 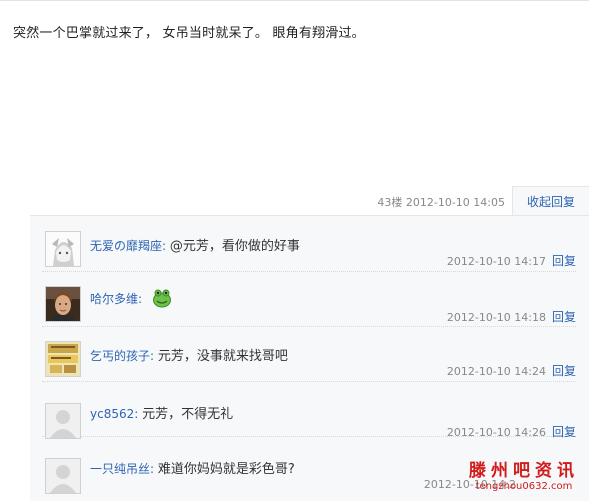 I want to click on watermark-title: 滕州吧资讯, so click(x=524, y=471).